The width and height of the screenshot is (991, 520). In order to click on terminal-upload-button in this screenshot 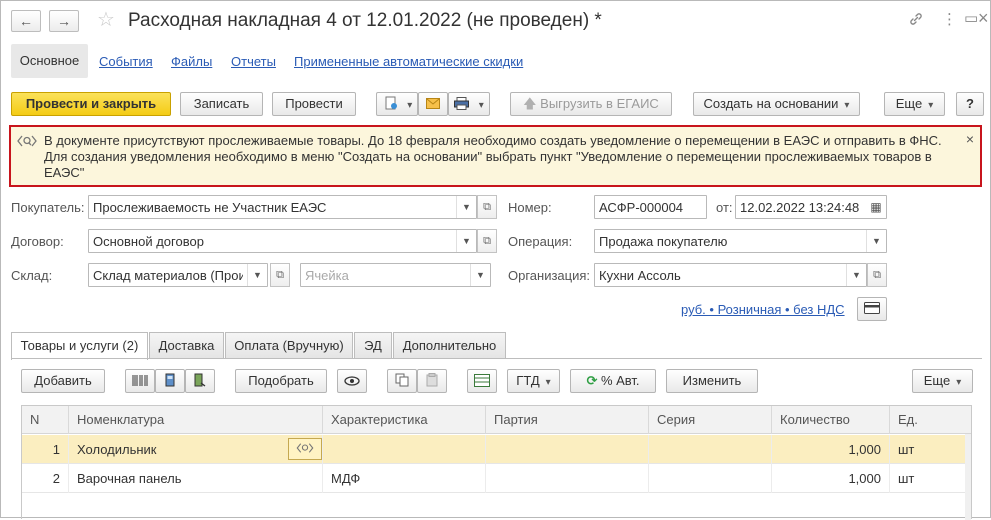, I will do `click(200, 381)`.